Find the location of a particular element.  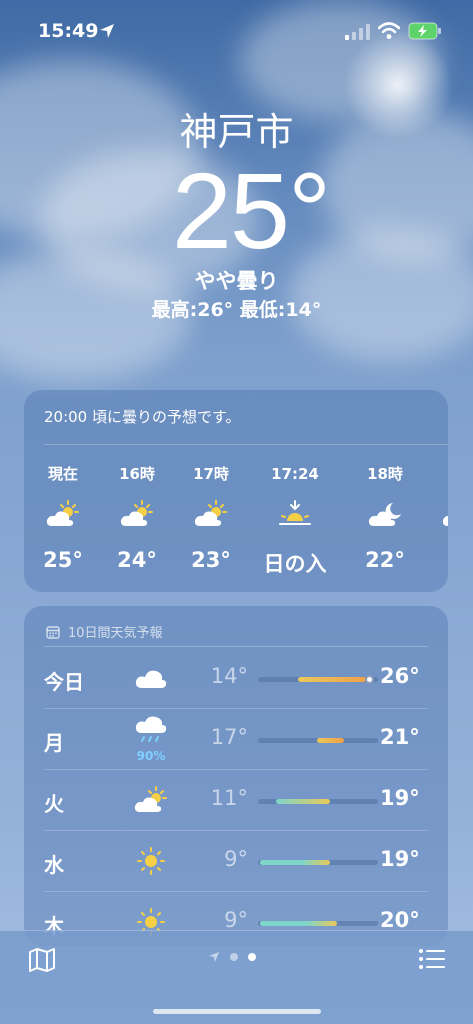

wifi-icon is located at coordinates (389, 30).